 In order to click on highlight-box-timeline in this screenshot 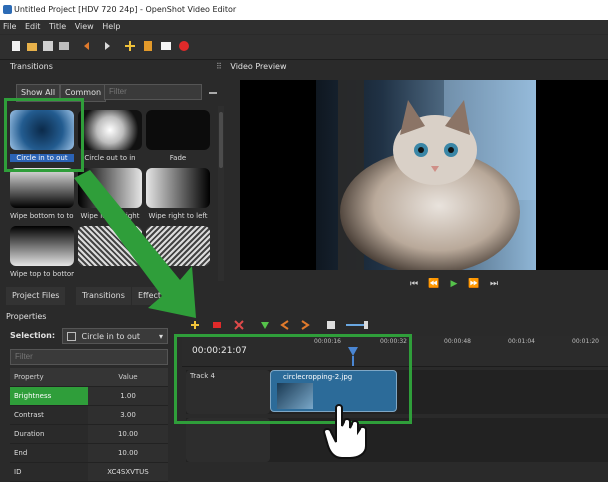, I will do `click(293, 379)`.